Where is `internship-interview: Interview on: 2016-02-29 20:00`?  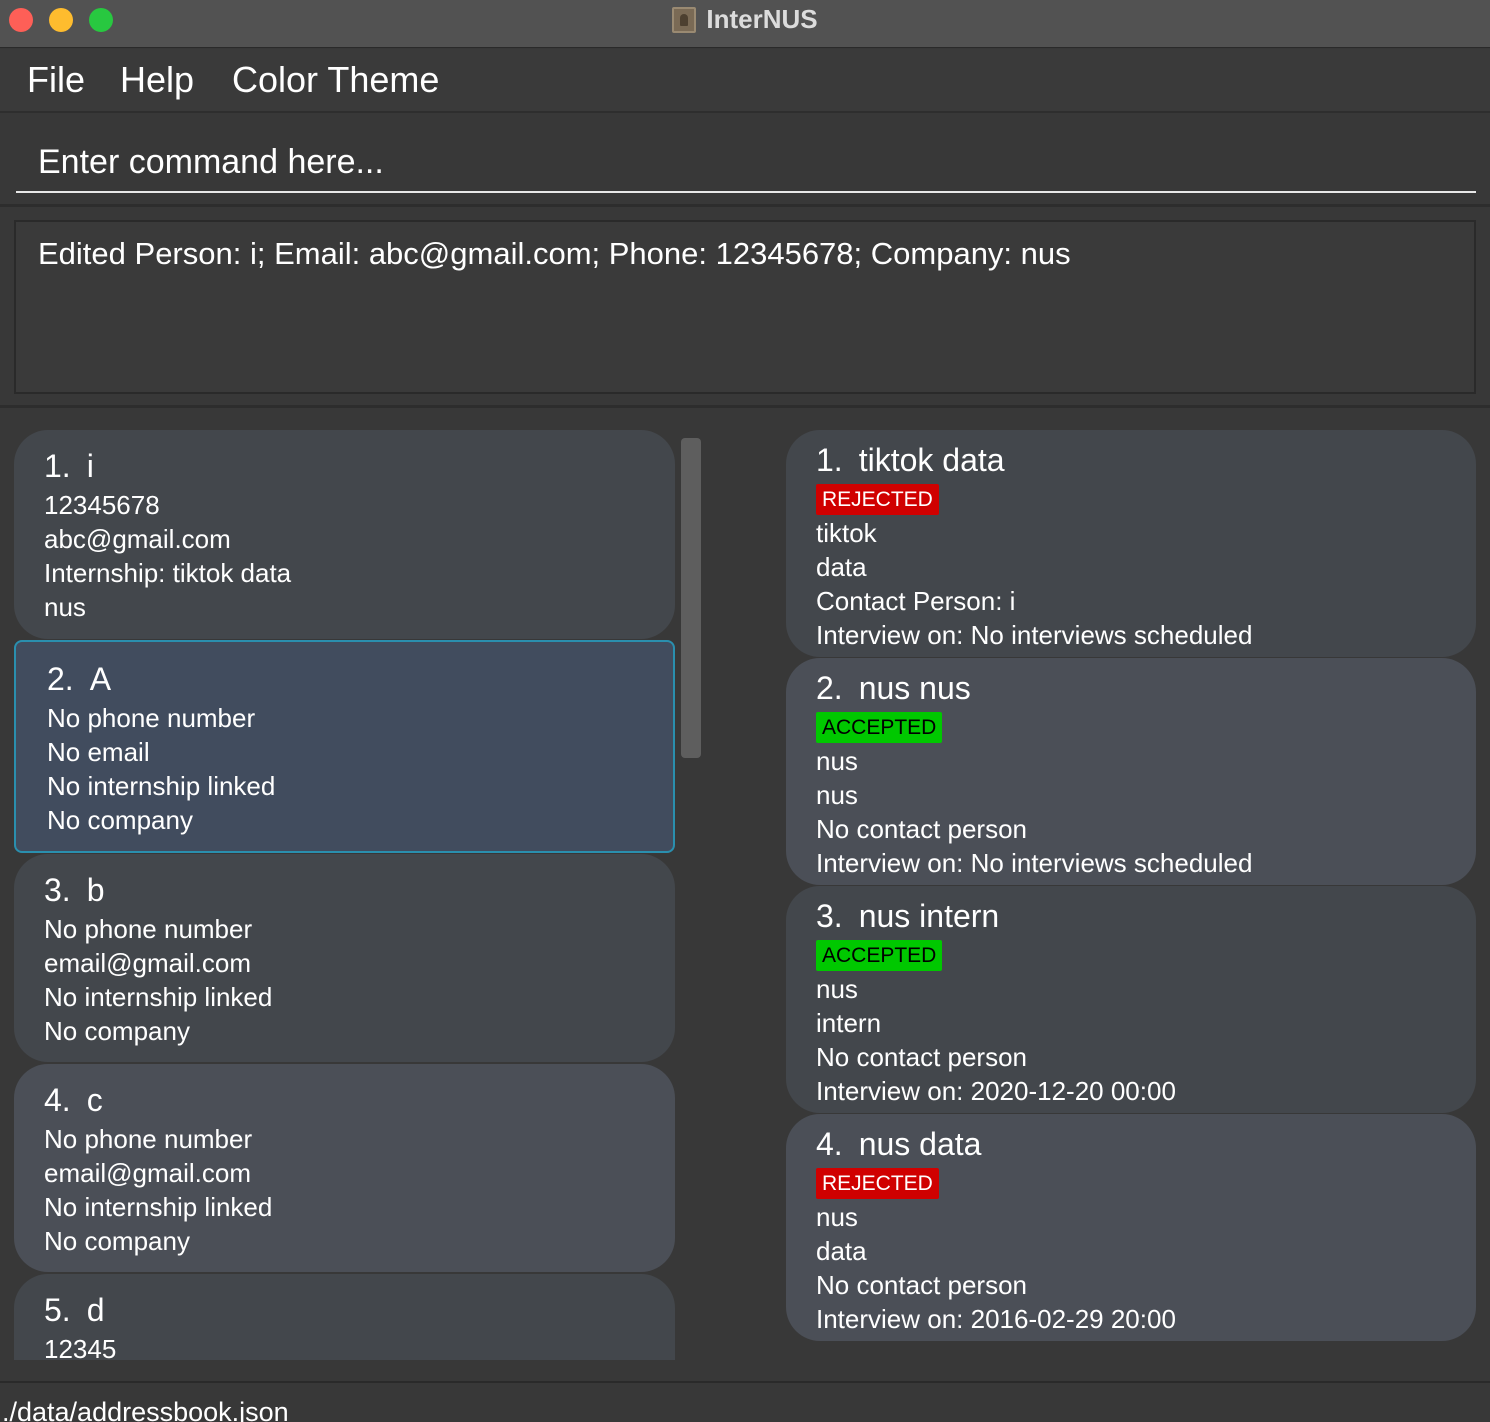 internship-interview: Interview on: 2016-02-29 20:00 is located at coordinates (996, 1319).